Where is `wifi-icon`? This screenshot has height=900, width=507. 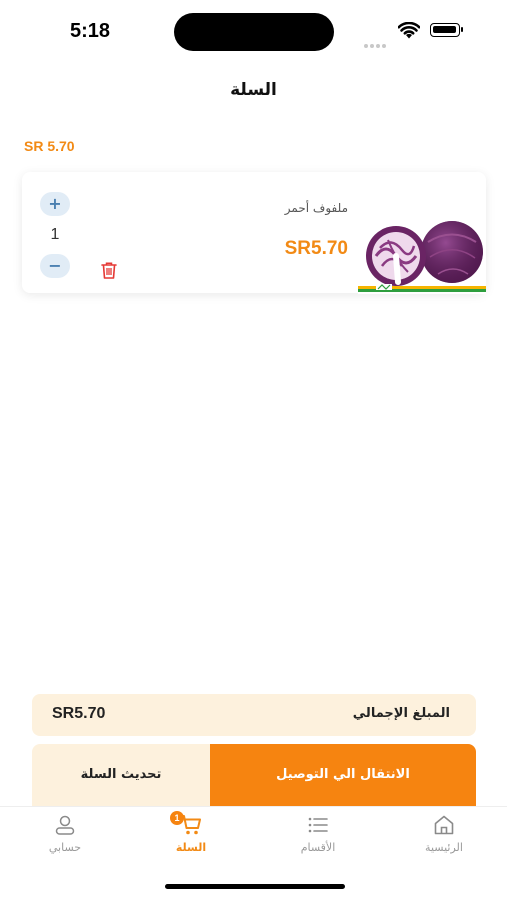 wifi-icon is located at coordinates (409, 30).